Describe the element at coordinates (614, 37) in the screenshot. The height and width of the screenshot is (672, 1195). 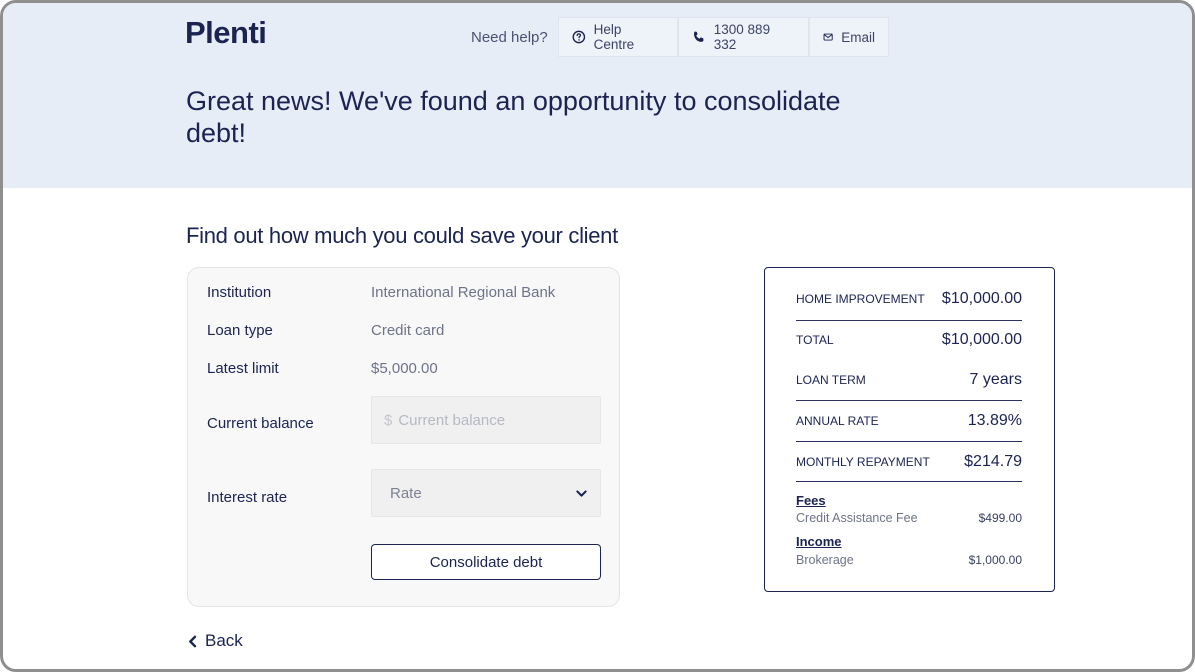
I see `help-centre-label: Help Centre` at that location.